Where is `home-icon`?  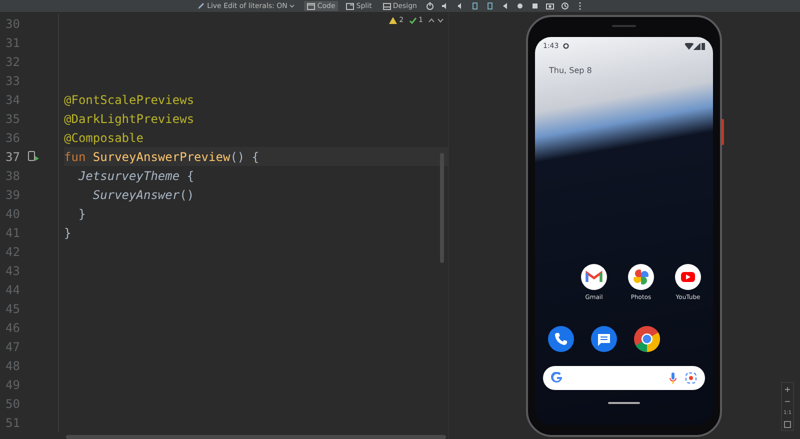 home-icon is located at coordinates (520, 6).